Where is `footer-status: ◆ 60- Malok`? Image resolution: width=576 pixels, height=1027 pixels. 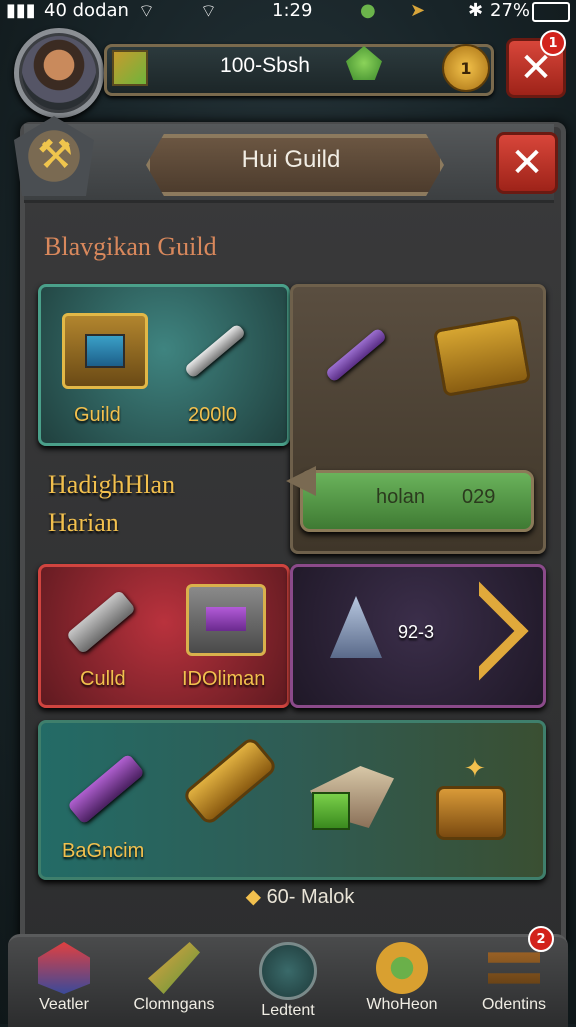
footer-status: ◆ 60- Malok is located at coordinates (300, 896).